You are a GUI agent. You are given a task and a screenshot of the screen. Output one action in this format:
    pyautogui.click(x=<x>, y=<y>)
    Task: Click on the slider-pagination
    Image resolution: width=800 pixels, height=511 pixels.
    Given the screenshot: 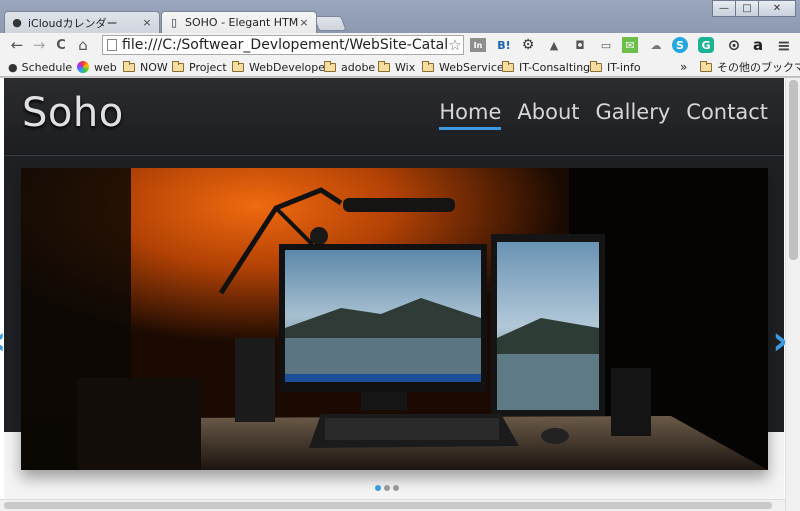 What is the action you would take?
    pyautogui.click(x=388, y=488)
    